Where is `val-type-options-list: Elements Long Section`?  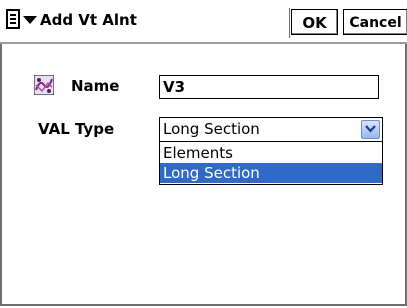
val-type-options-list: Elements Long Section is located at coordinates (271, 163).